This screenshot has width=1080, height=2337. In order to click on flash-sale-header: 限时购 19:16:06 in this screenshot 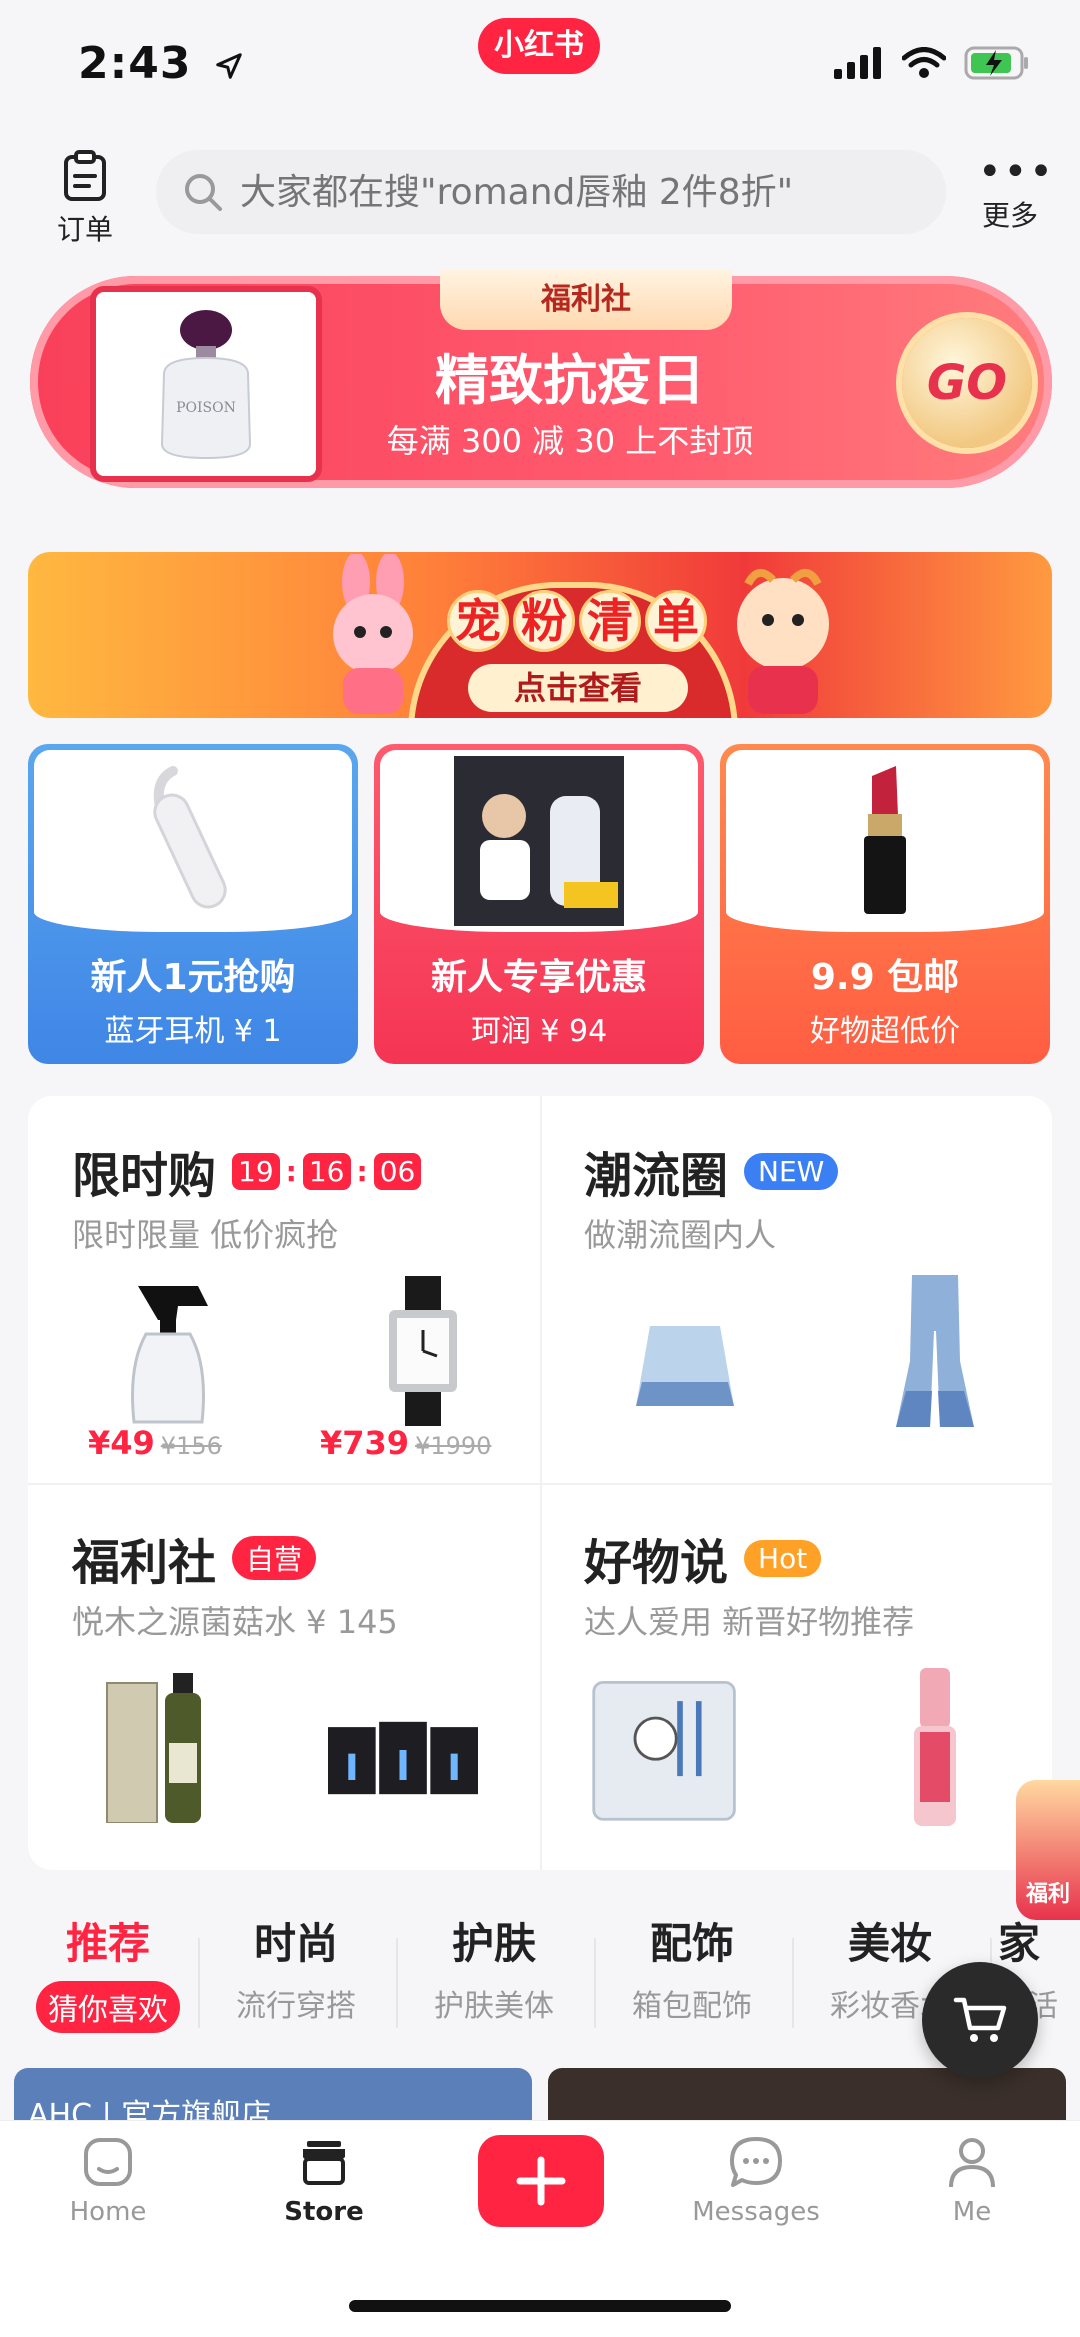, I will do `click(247, 1171)`.